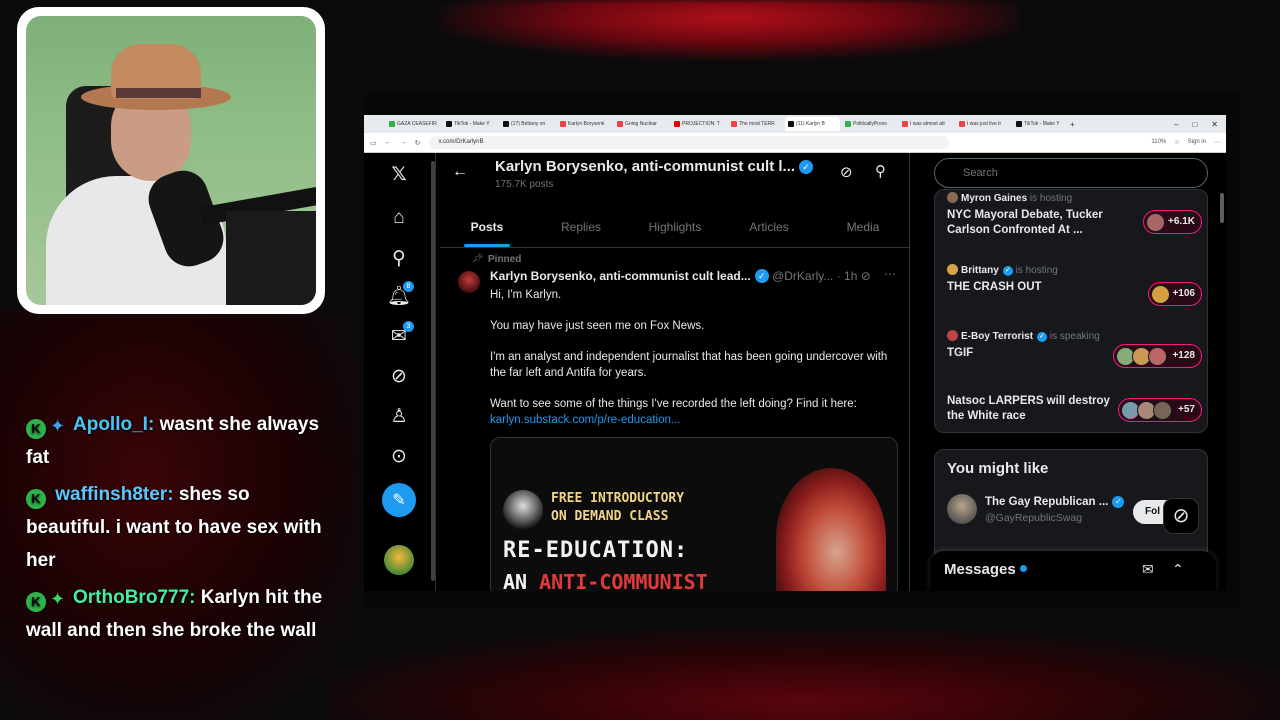 The height and width of the screenshot is (720, 1280). What do you see at coordinates (998, 468) in the screenshot?
I see `you-might-like-title: You might like` at bounding box center [998, 468].